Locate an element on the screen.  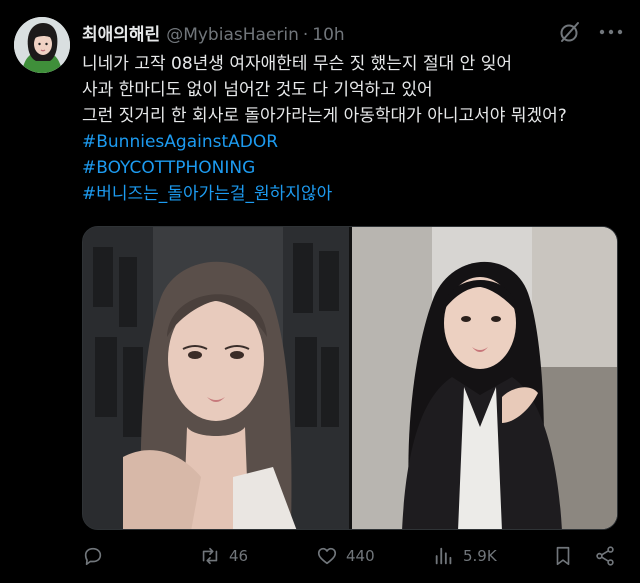
like-count: 440 is located at coordinates (360, 556).